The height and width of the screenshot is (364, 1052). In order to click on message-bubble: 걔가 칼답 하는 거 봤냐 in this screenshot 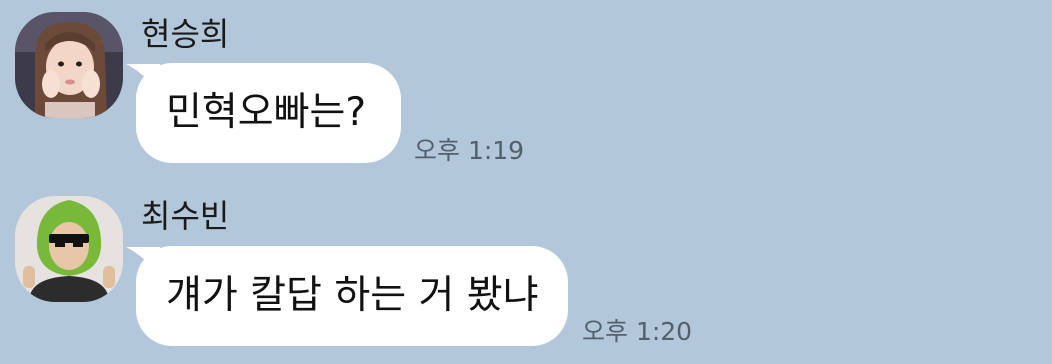, I will do `click(352, 296)`.